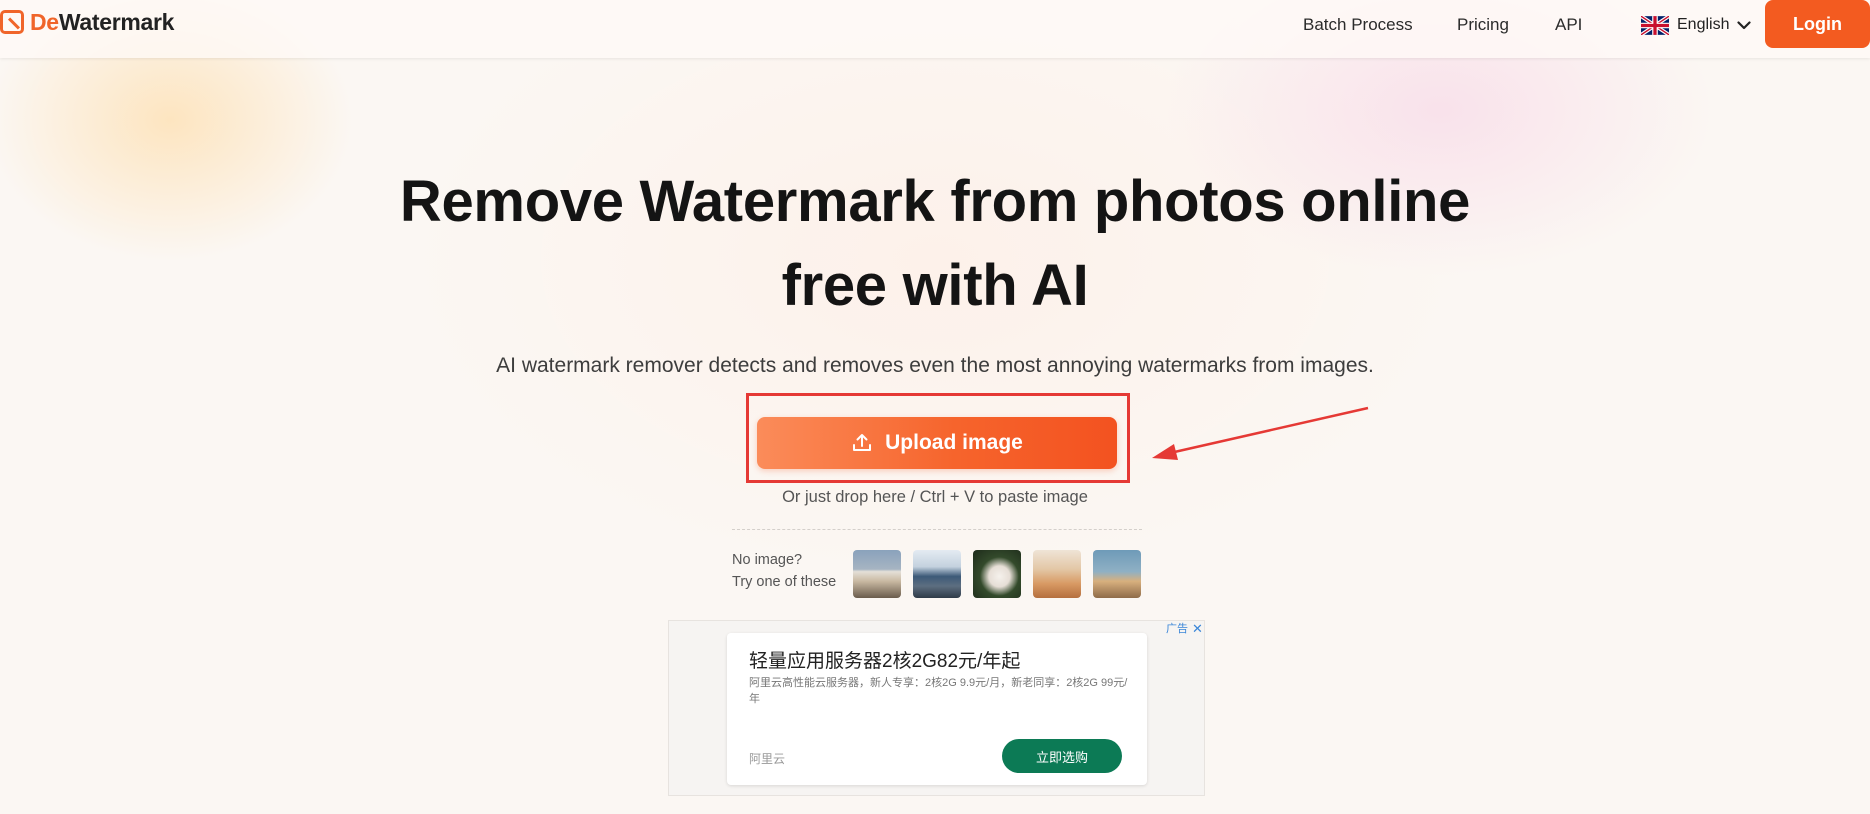 This screenshot has height=814, width=1870. Describe the element at coordinates (44, 21) in the screenshot. I see `logo-prefix: De` at that location.